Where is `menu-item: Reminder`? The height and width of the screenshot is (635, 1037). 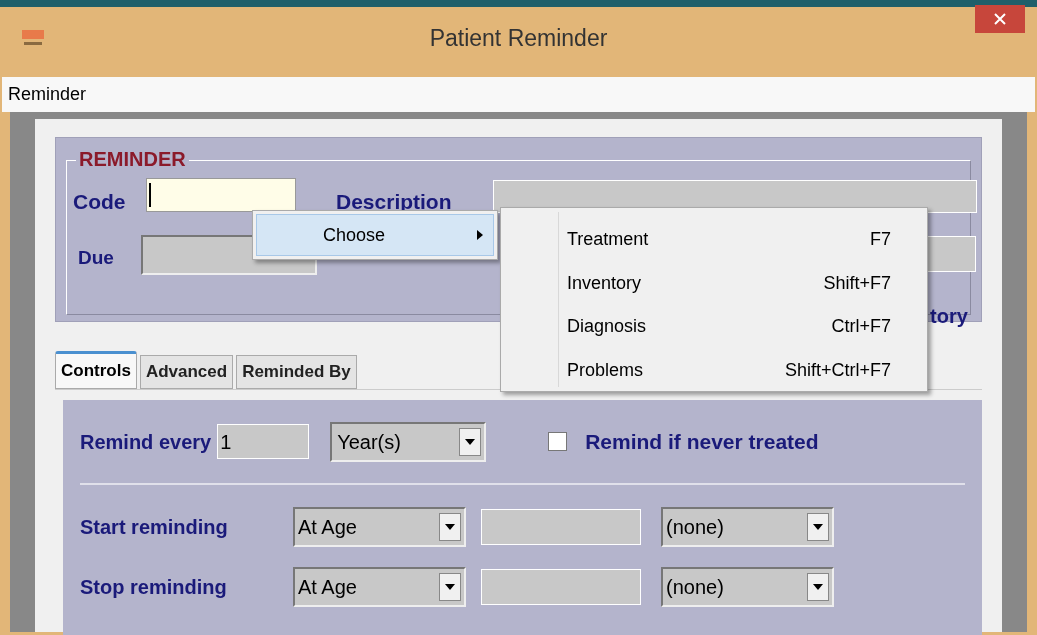
menu-item: Reminder is located at coordinates (47, 94).